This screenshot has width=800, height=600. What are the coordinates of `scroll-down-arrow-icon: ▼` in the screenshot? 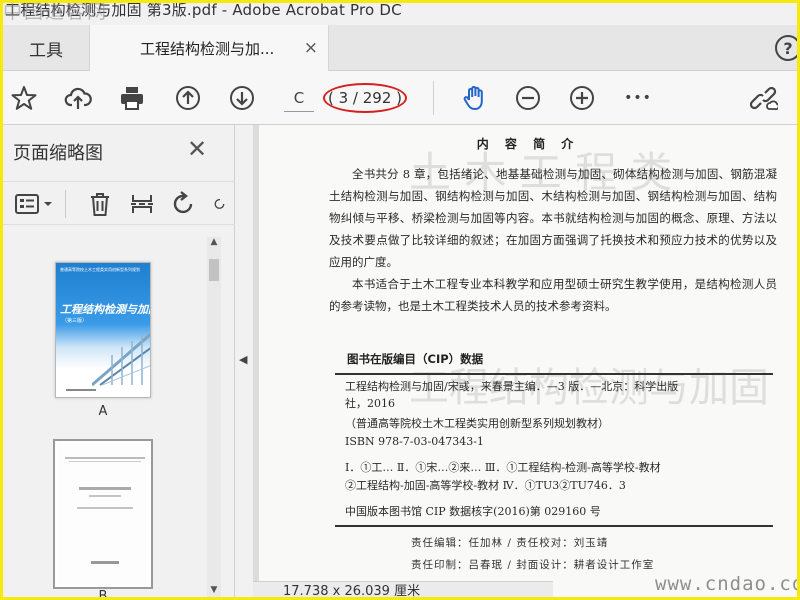 It's located at (214, 591).